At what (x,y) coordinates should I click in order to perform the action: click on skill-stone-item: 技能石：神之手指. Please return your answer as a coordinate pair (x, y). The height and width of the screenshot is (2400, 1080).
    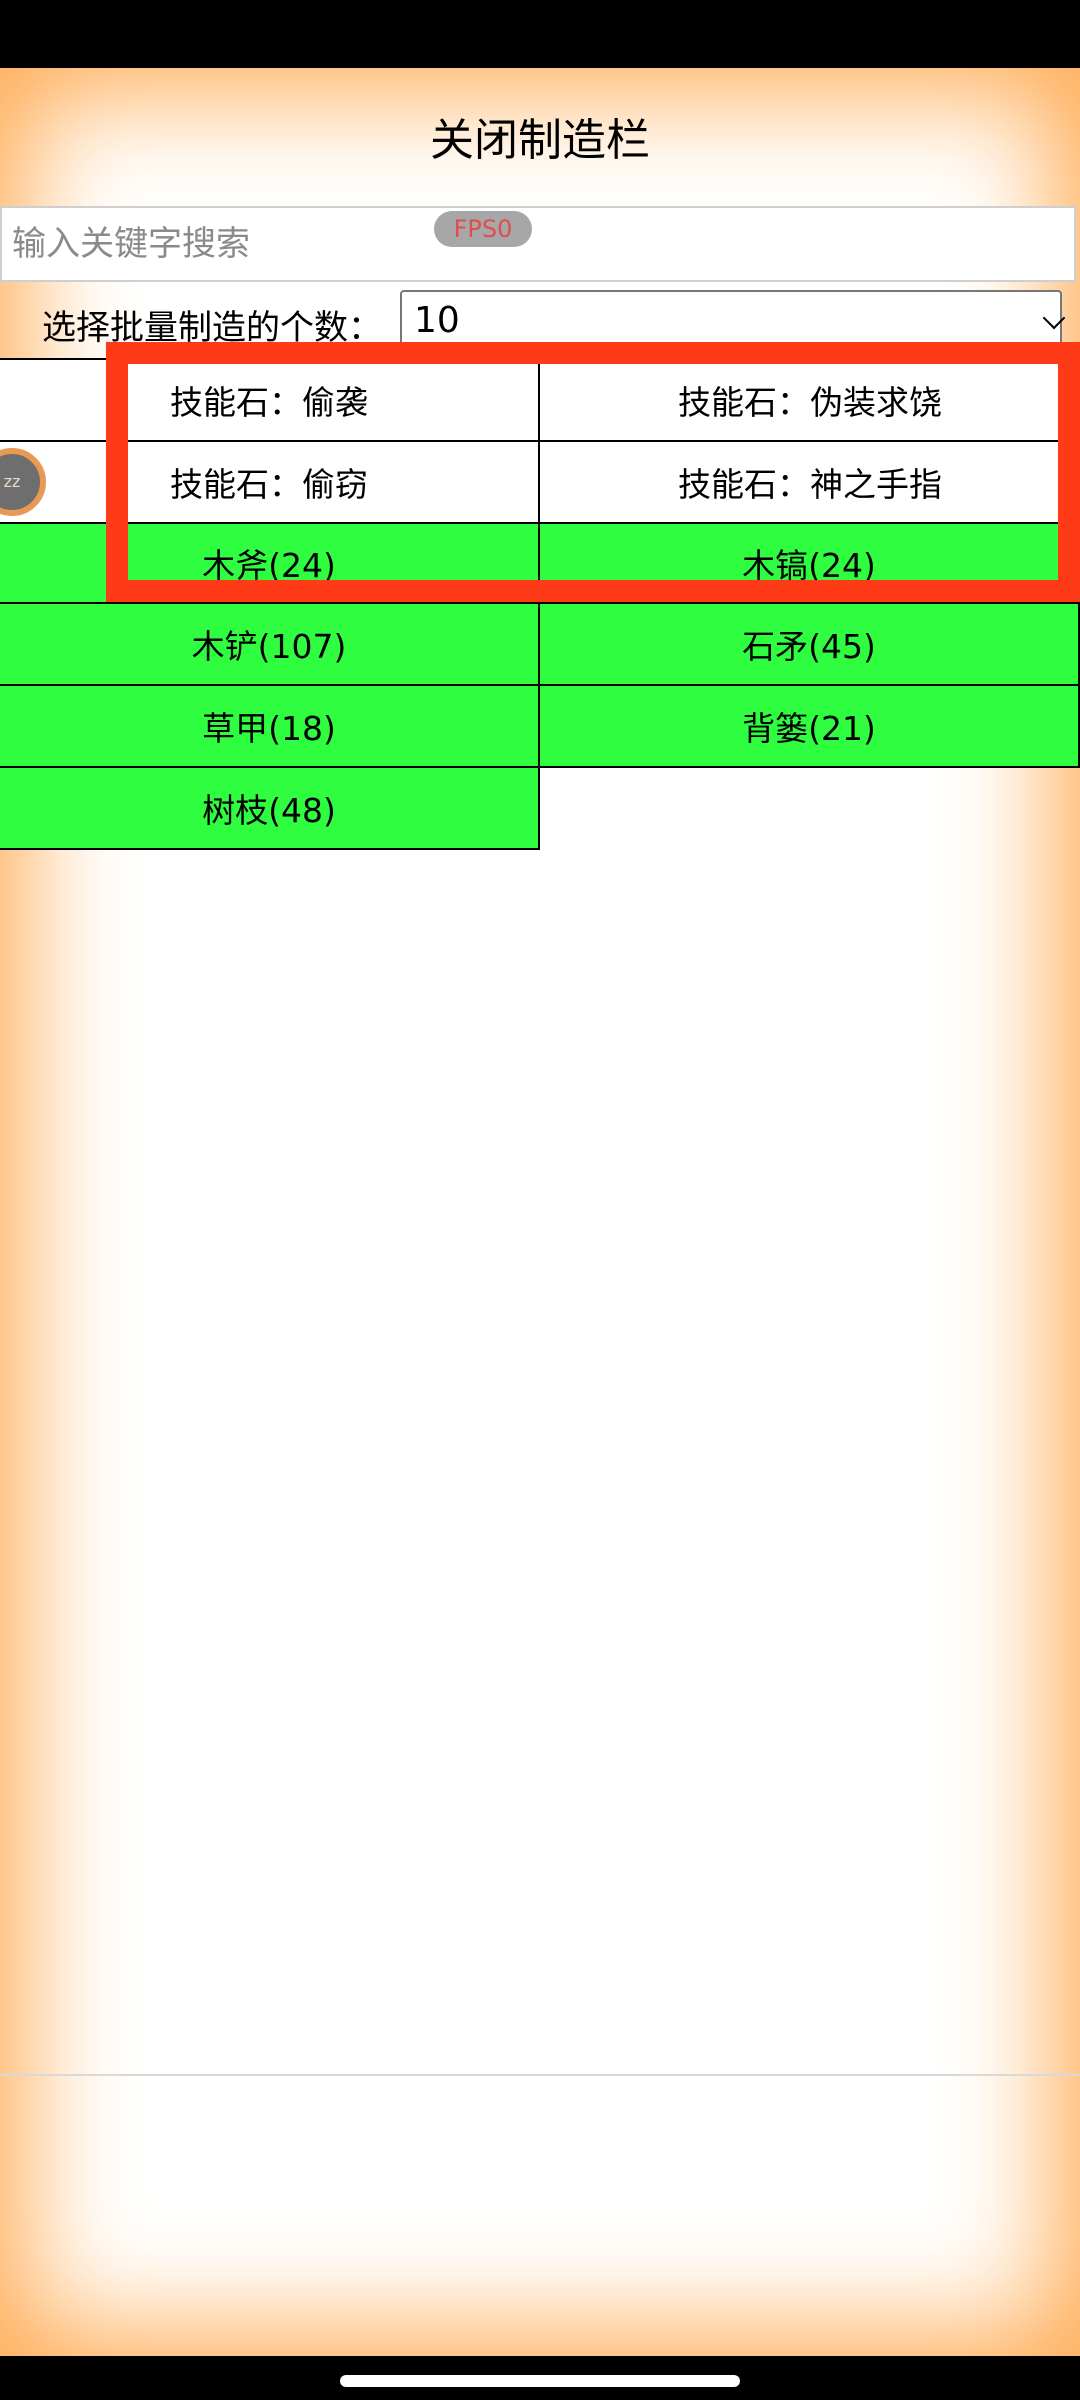
    Looking at the image, I should click on (810, 481).